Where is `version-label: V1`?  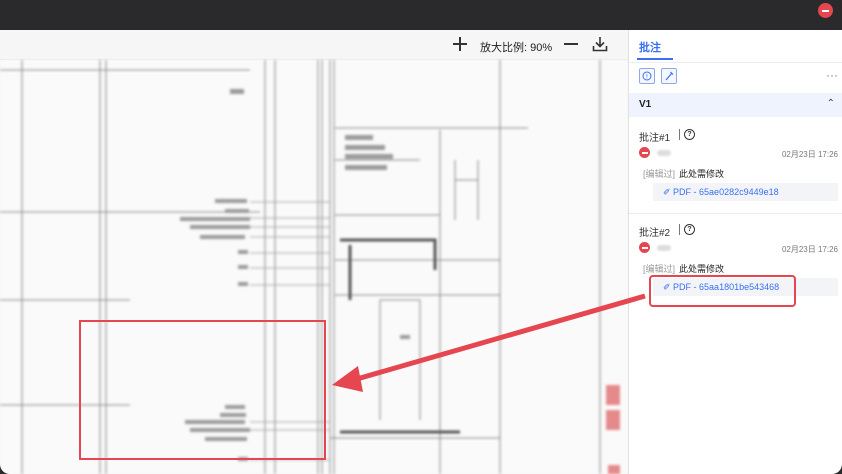 version-label: V1 is located at coordinates (645, 104).